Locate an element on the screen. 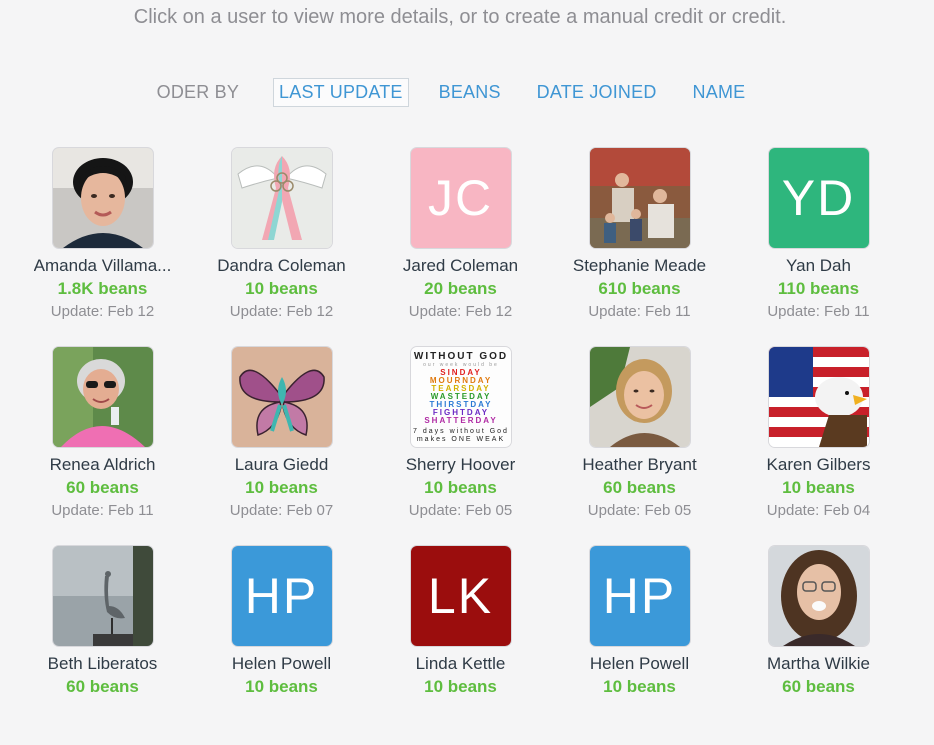  user-beans: 20 beans is located at coordinates (460, 288).